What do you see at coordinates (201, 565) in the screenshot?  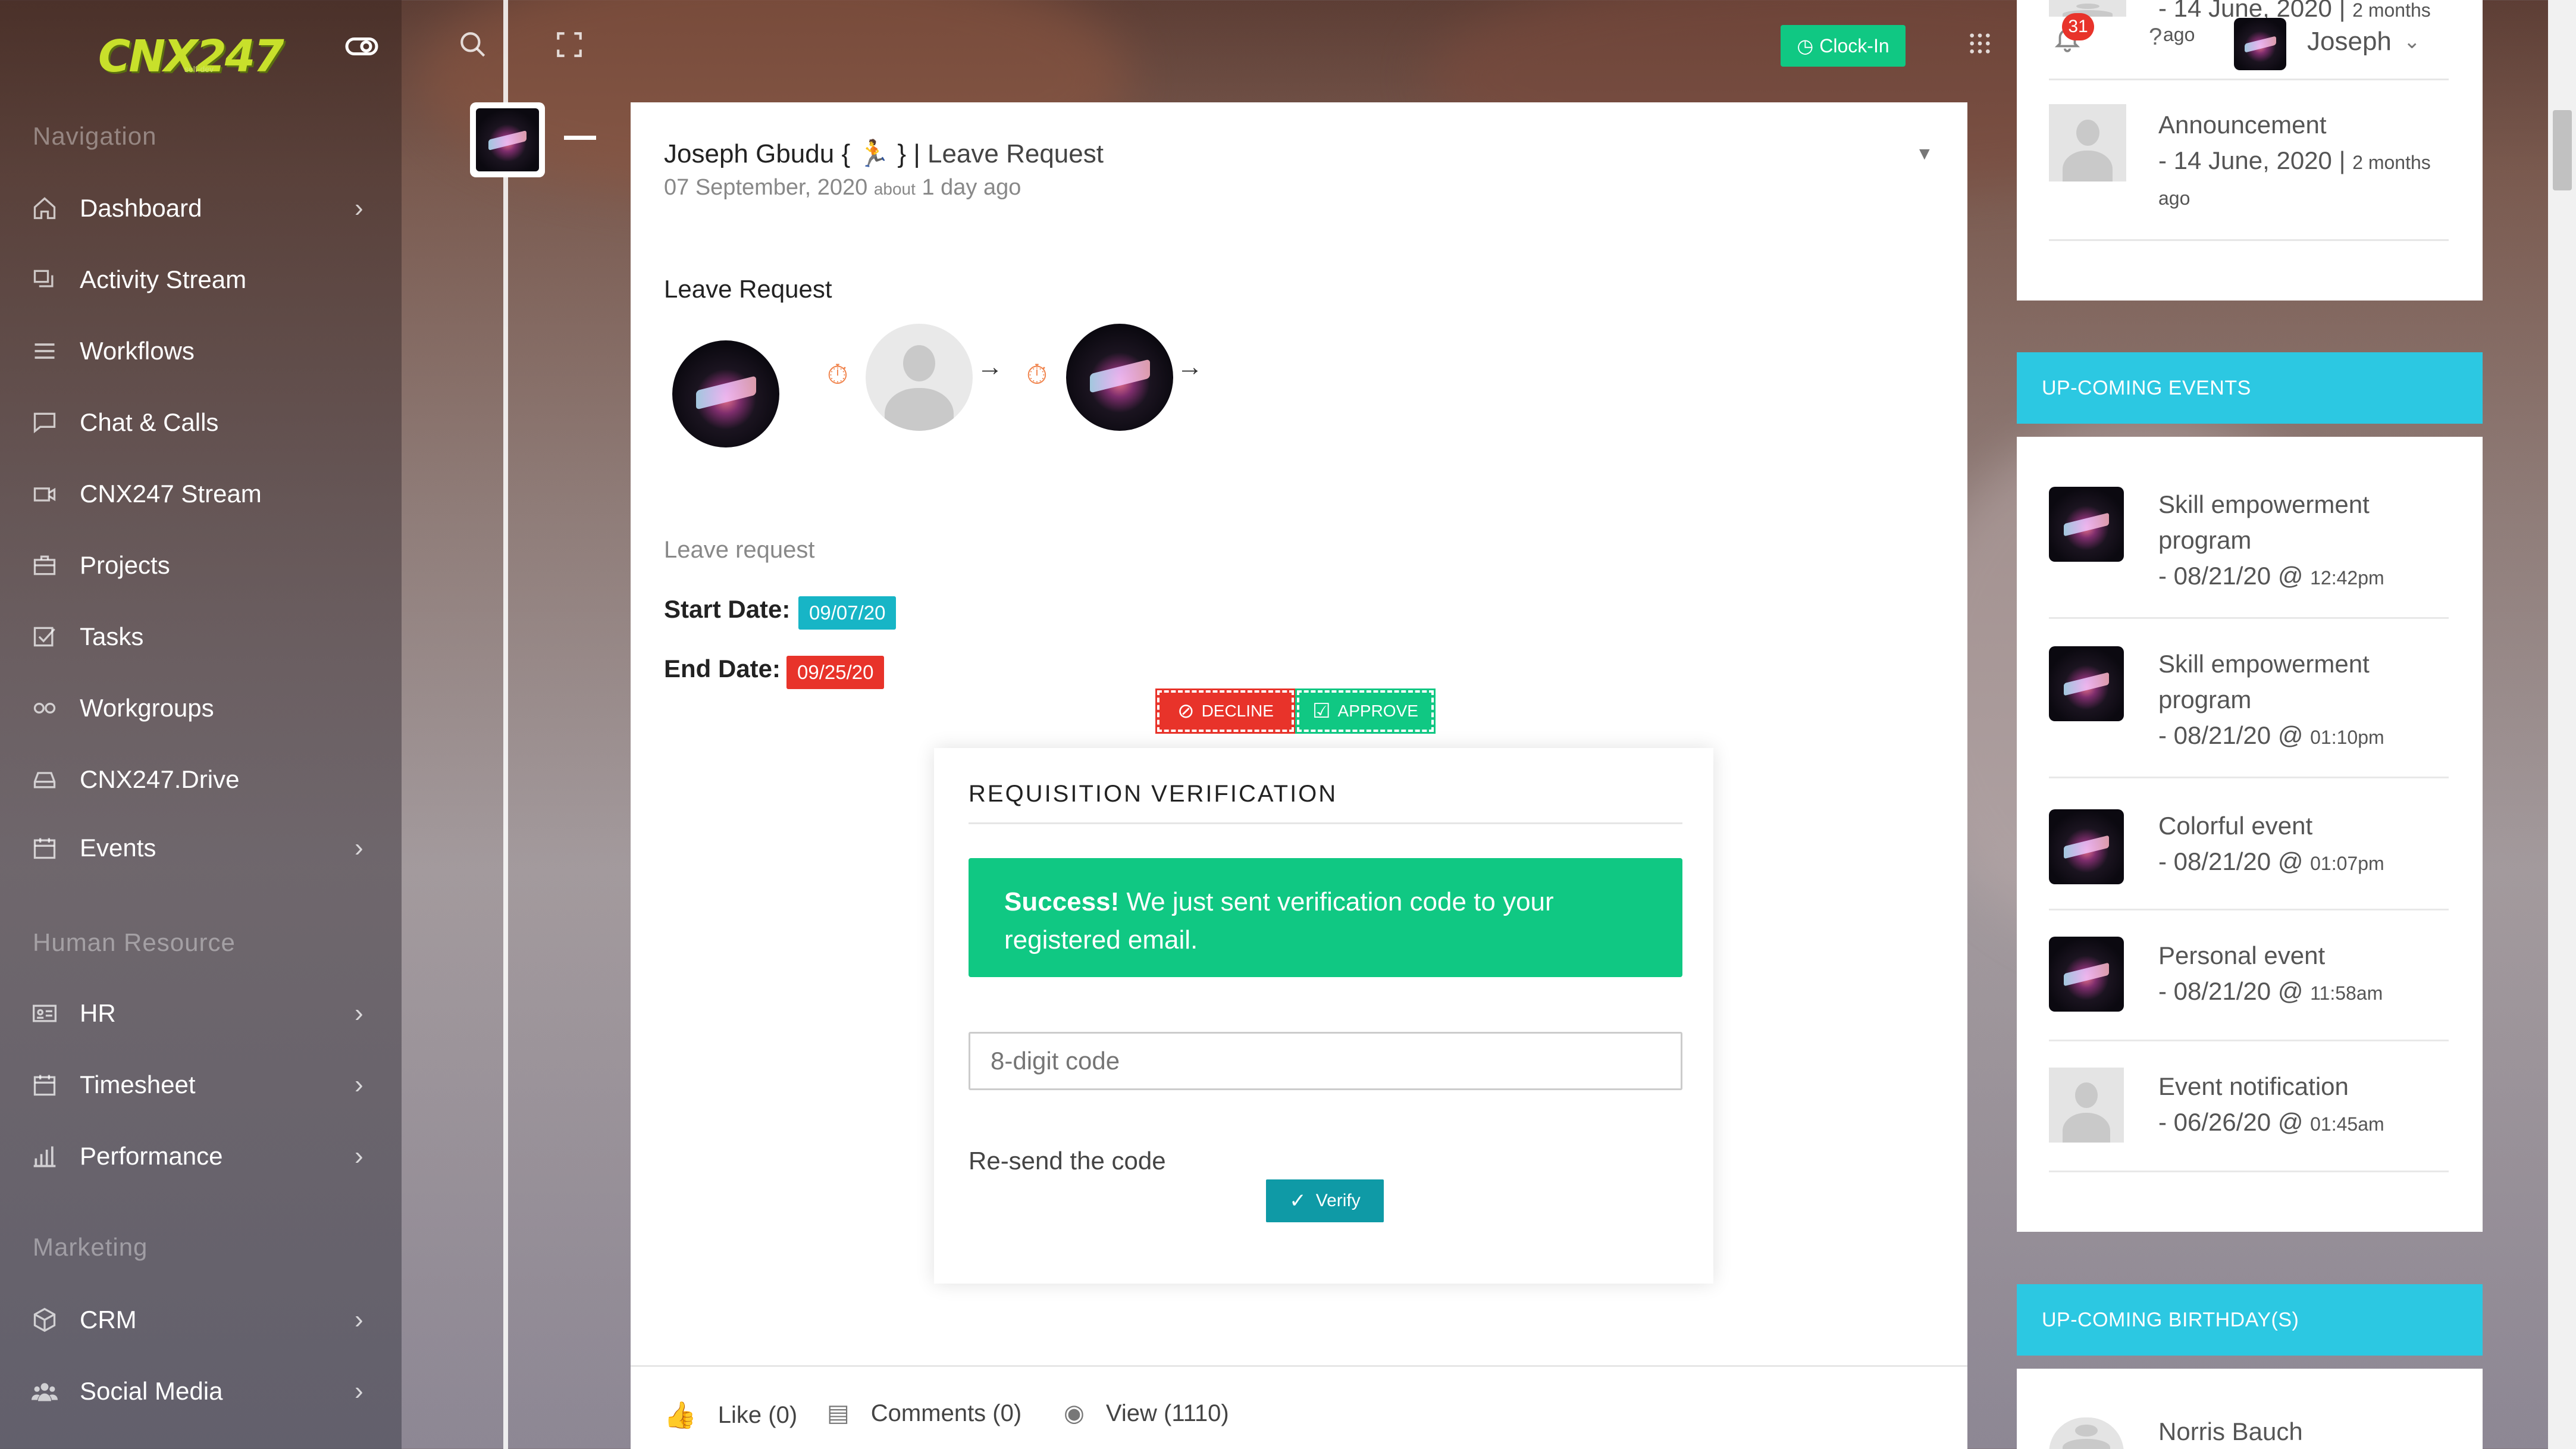 I see `sidebar-item-projects: Projects` at bounding box center [201, 565].